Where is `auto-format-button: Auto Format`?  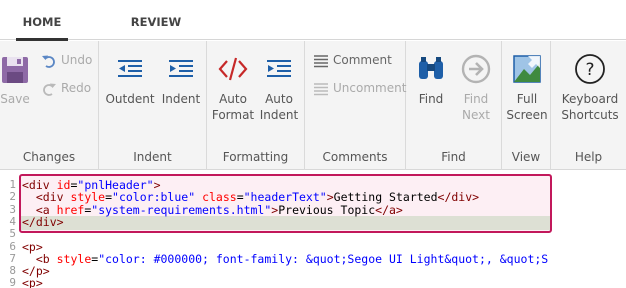
auto-format-button: Auto Format is located at coordinates (233, 87).